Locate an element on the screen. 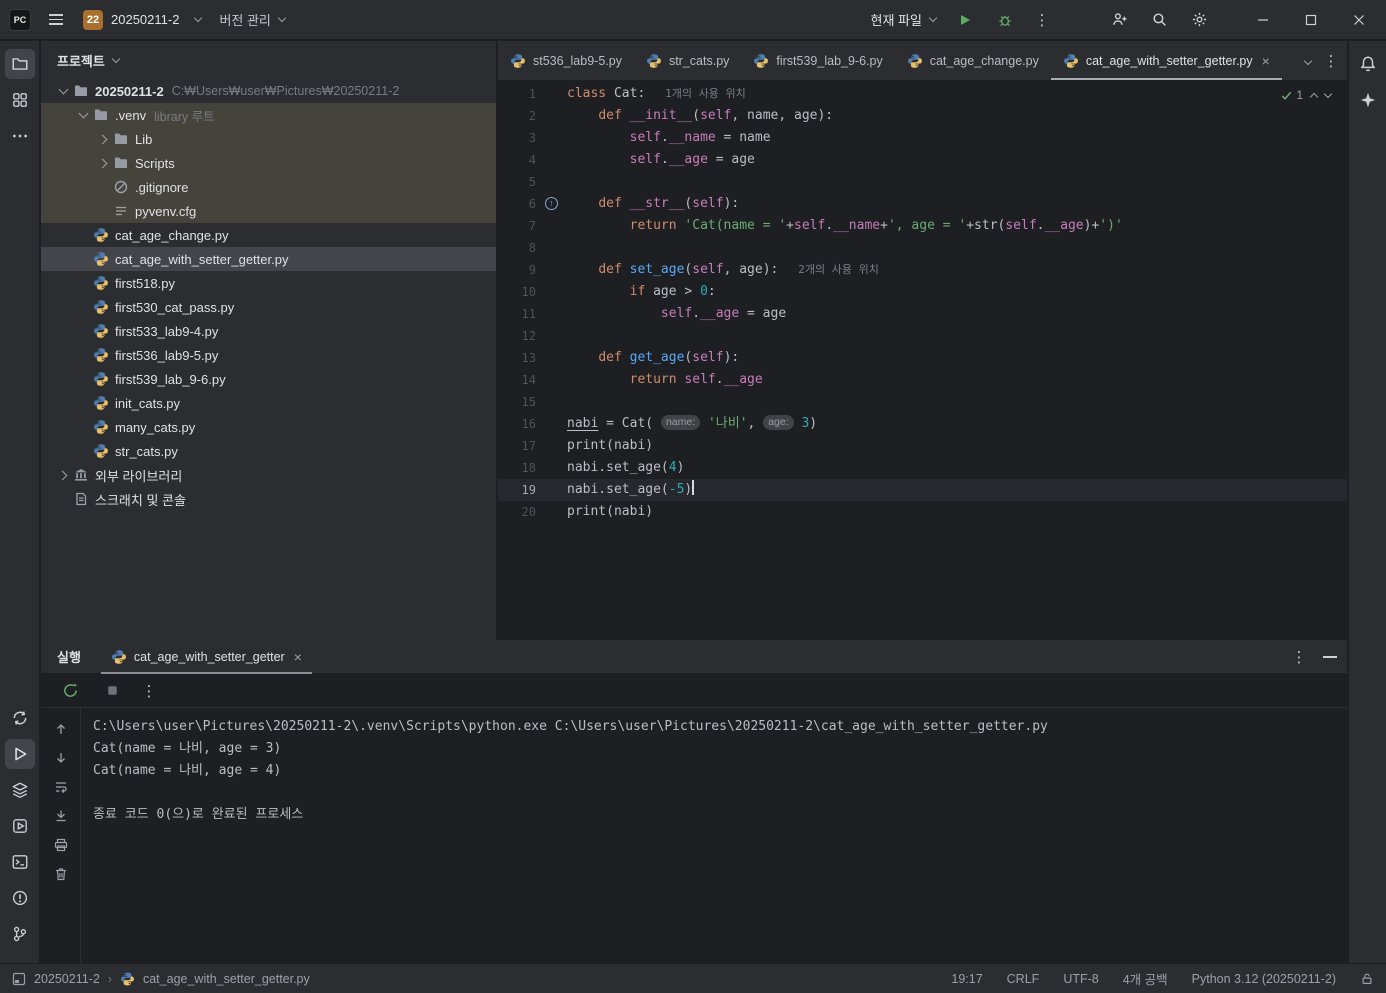 This screenshot has width=1386, height=993. tree-item: cat_age_with_setter_getter.py is located at coordinates (268, 259).